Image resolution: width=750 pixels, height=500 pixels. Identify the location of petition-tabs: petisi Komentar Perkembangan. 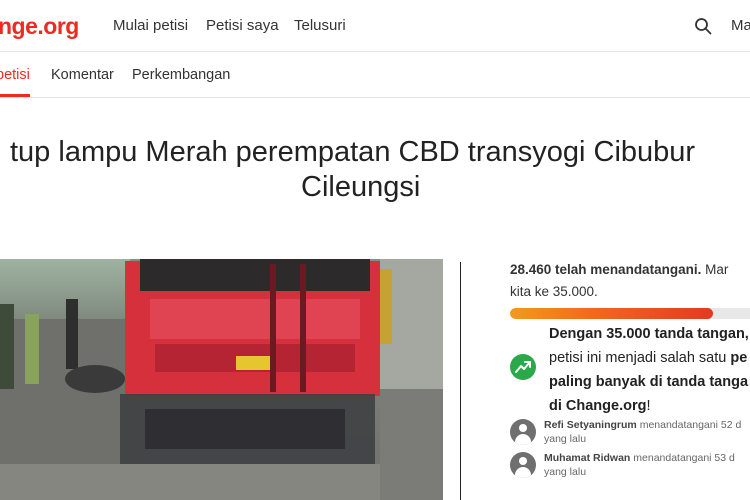
(375, 75).